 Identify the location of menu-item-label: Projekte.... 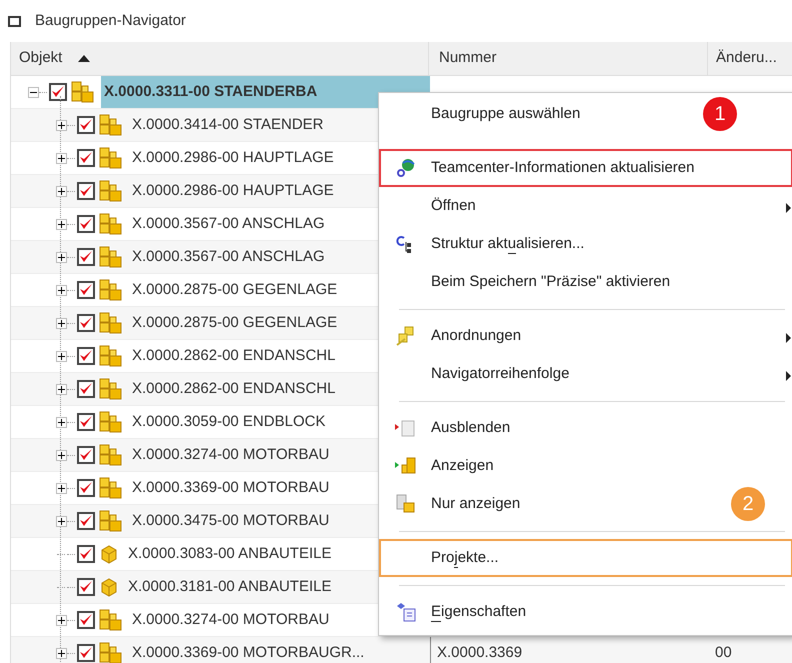
(465, 558).